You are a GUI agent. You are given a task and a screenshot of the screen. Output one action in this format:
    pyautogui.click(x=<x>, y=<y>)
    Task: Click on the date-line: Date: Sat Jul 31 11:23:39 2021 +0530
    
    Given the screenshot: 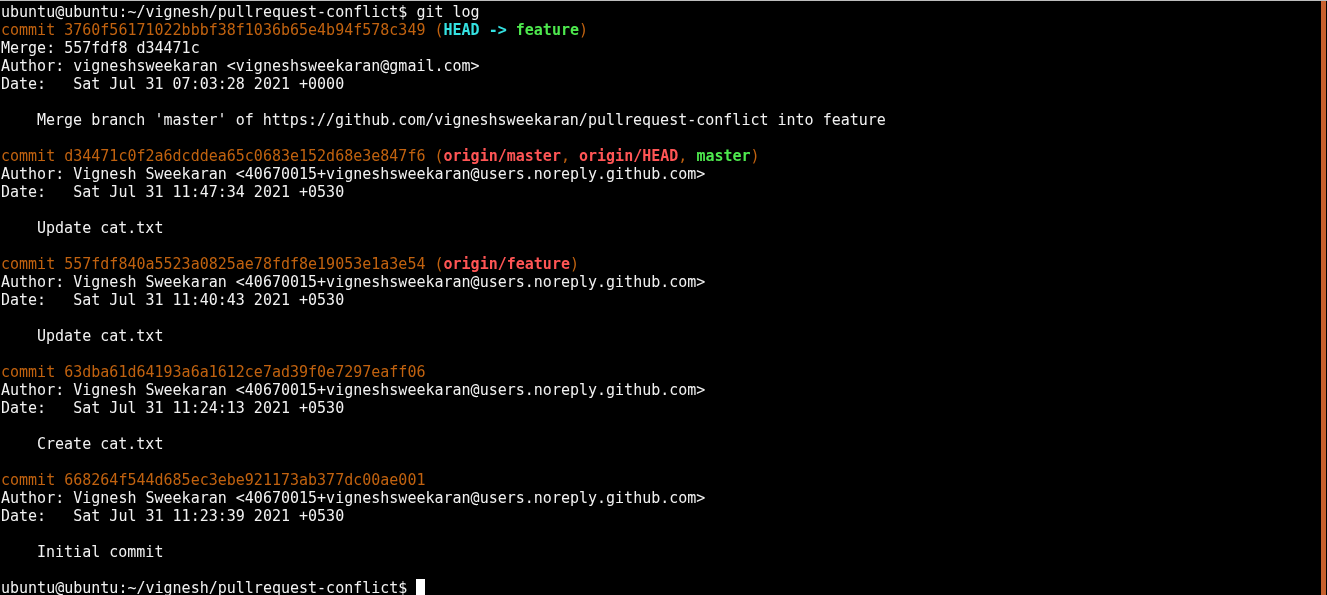 What is the action you would take?
    pyautogui.click(x=173, y=516)
    